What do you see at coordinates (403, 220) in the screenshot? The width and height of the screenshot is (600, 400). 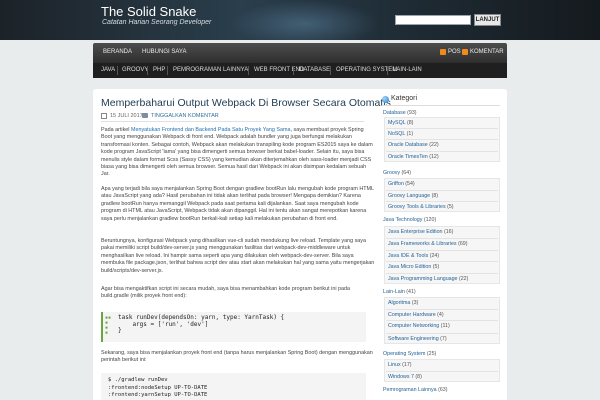 I see `category-label: Java Technology` at bounding box center [403, 220].